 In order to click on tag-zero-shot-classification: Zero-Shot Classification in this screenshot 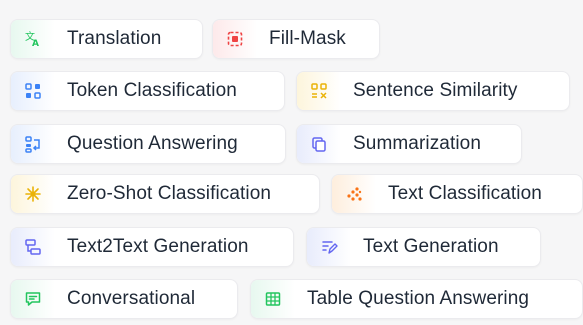, I will do `click(165, 194)`.